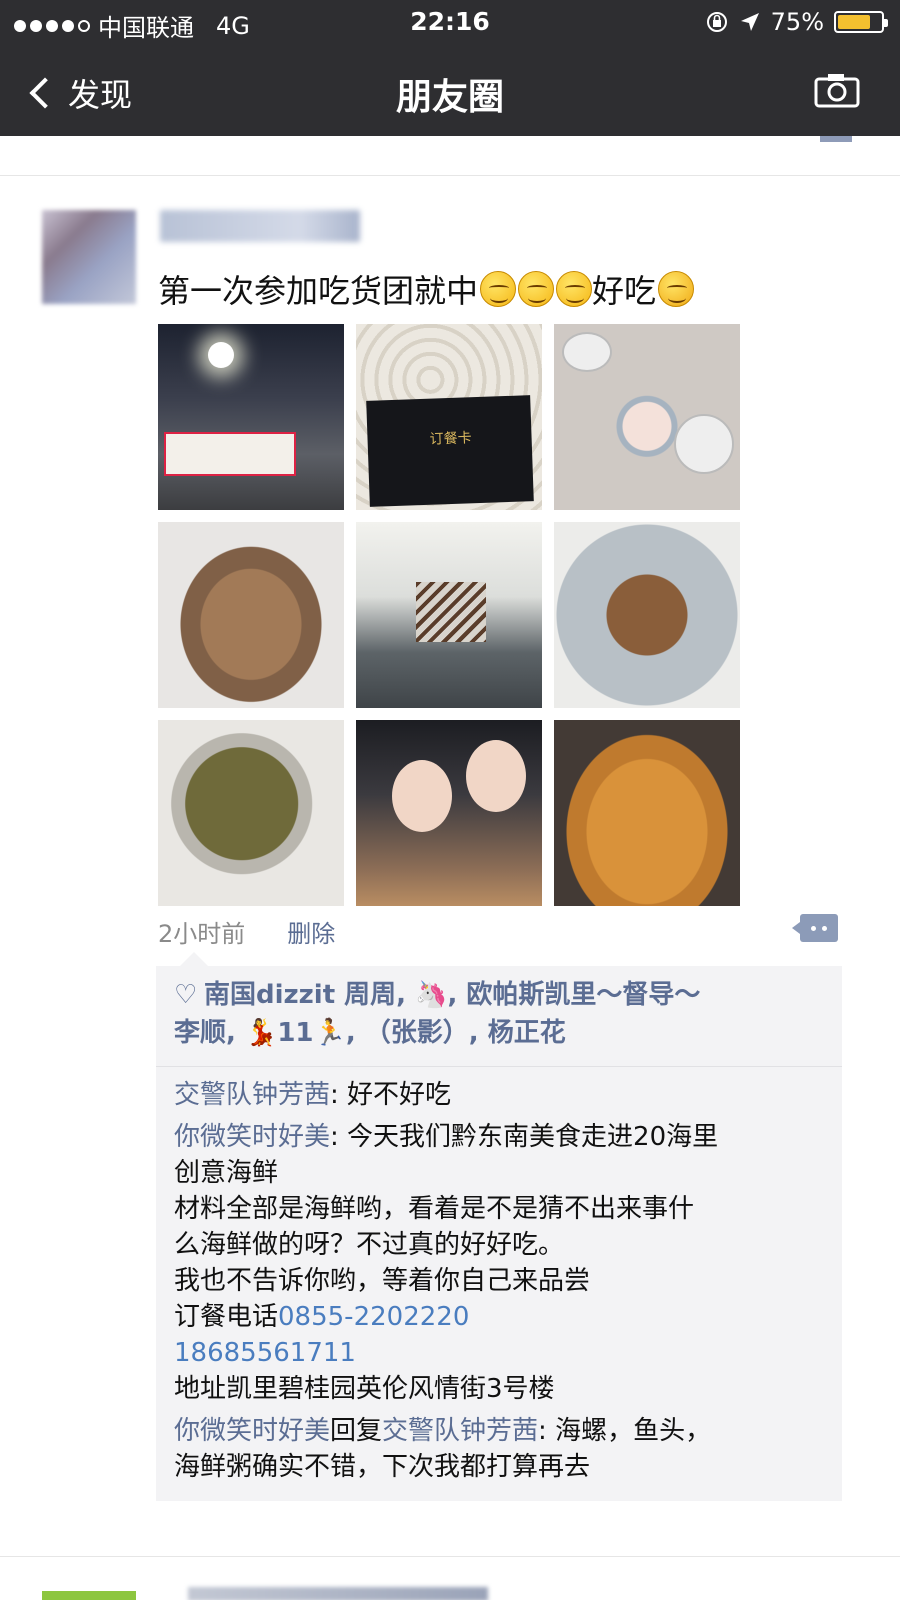 Image resolution: width=900 pixels, height=1600 pixels. Describe the element at coordinates (449, 97) in the screenshot. I see `page-title: 朋友圈` at that location.